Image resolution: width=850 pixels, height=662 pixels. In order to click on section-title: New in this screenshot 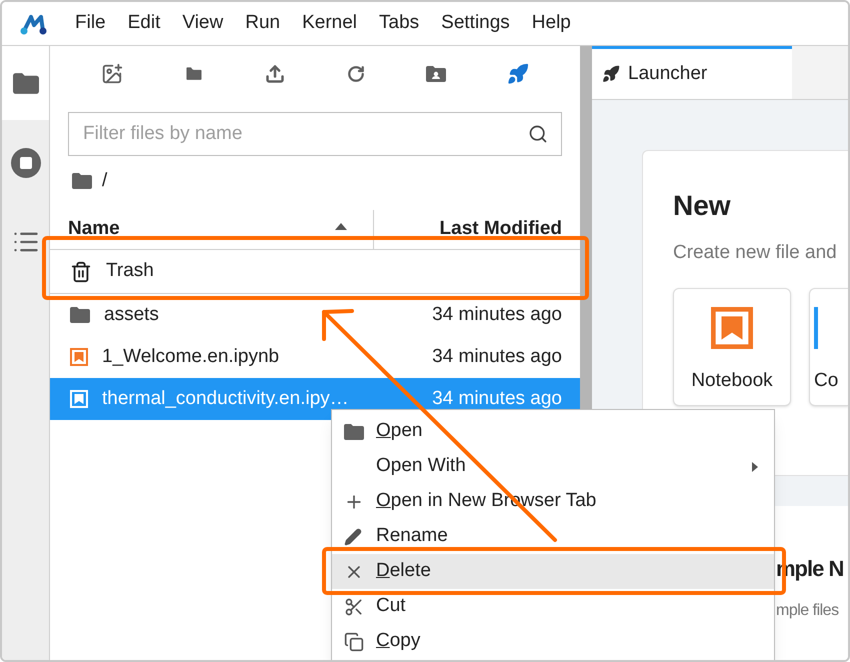, I will do `click(702, 206)`.